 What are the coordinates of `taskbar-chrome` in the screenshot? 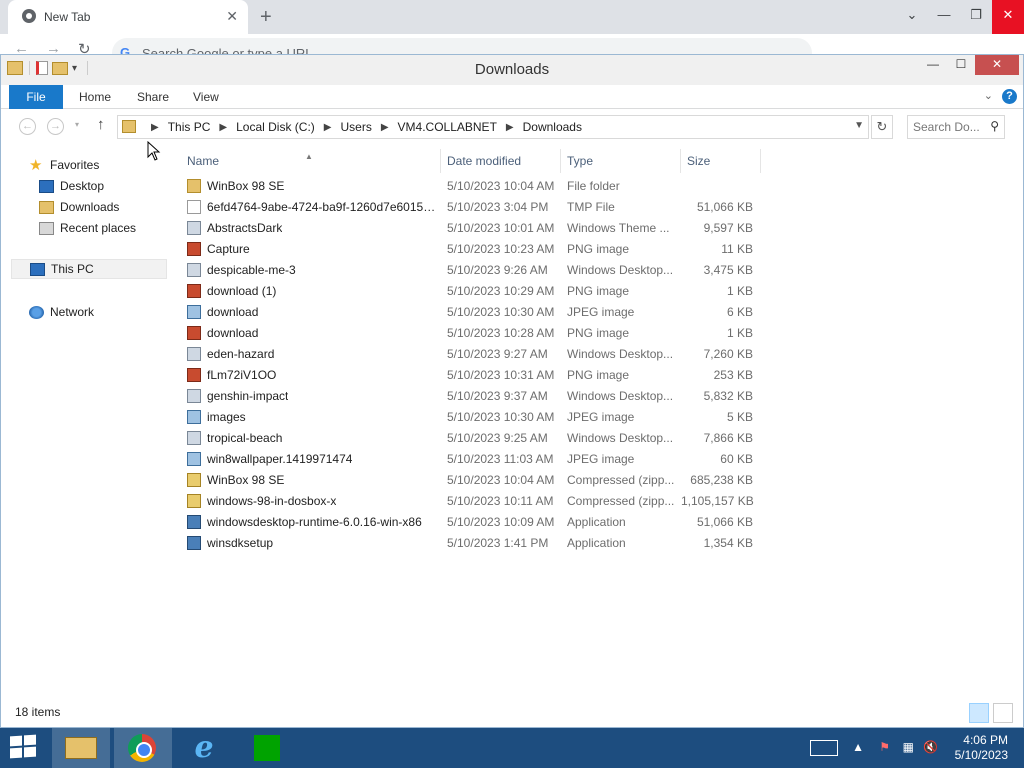 It's located at (143, 748).